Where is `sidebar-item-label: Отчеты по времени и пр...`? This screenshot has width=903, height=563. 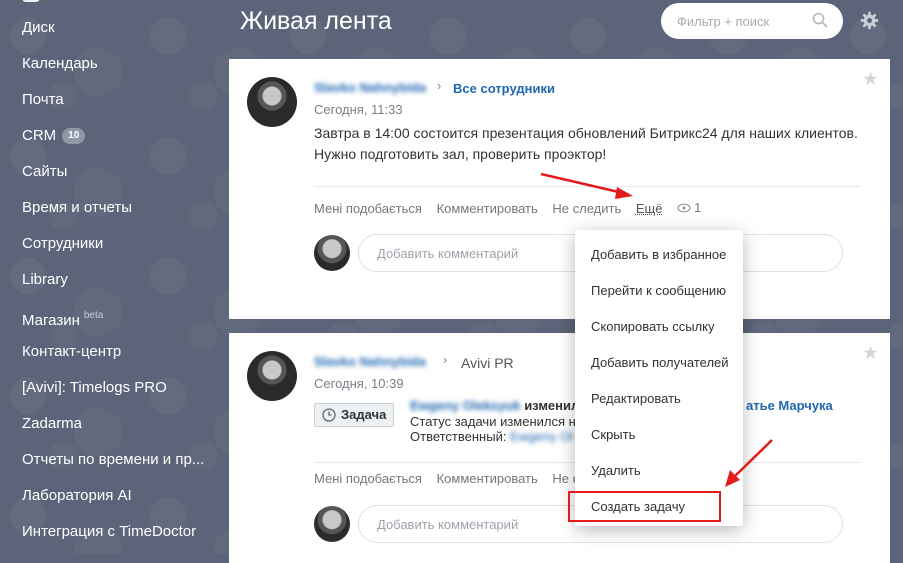 sidebar-item-label: Отчеты по времени и пр... is located at coordinates (113, 459).